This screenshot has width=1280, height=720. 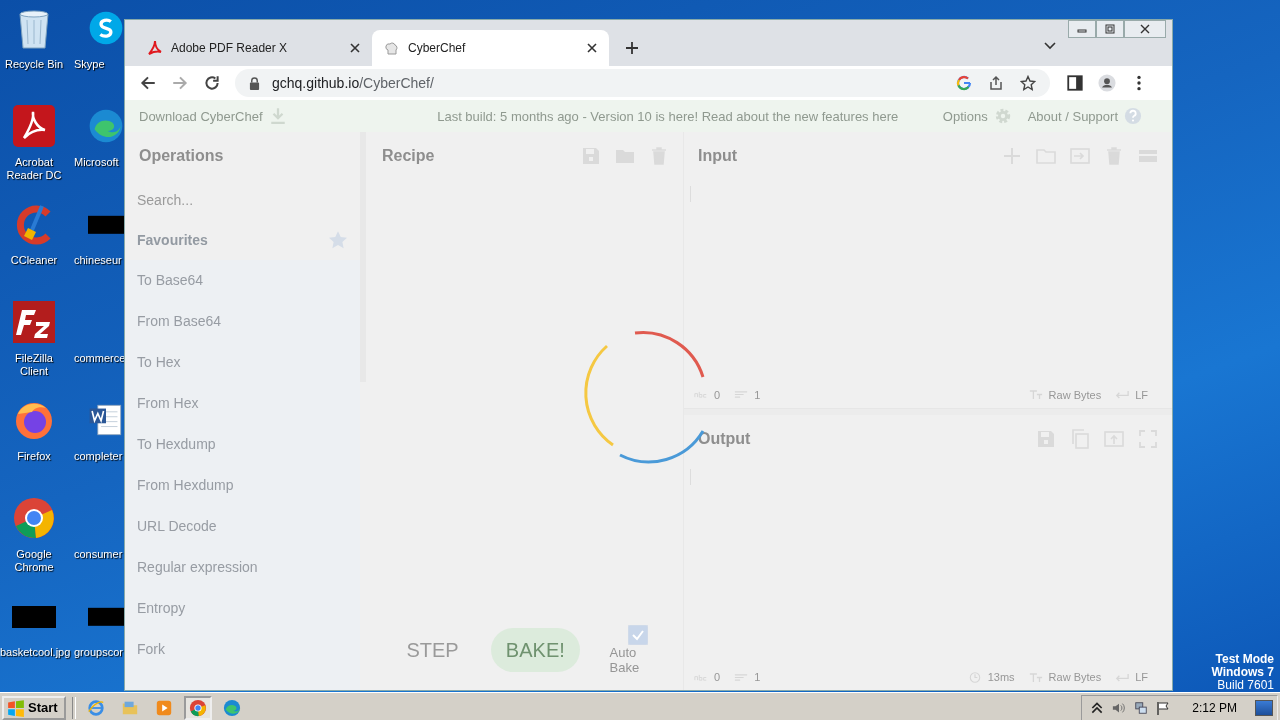 What do you see at coordinates (392, 48) in the screenshot?
I see `chef-hat-icon` at bounding box center [392, 48].